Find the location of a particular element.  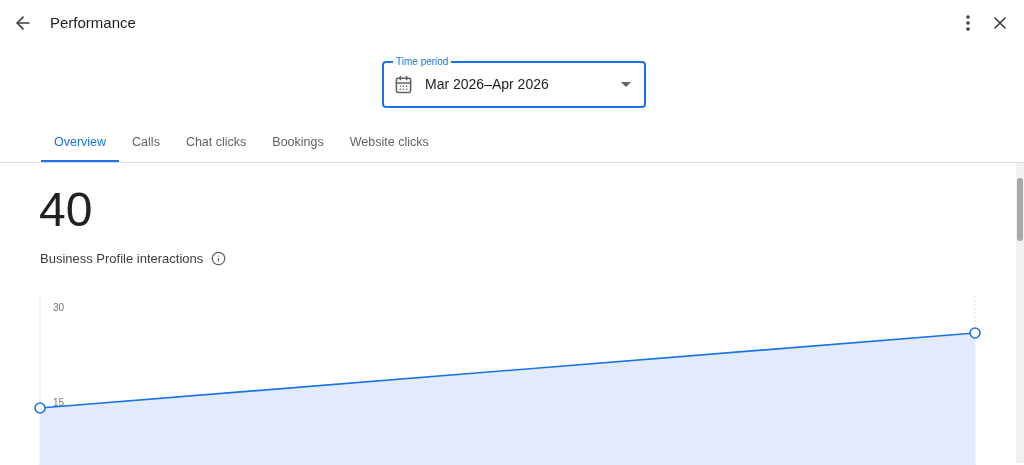

scrollbar-thumb is located at coordinates (1020, 209).